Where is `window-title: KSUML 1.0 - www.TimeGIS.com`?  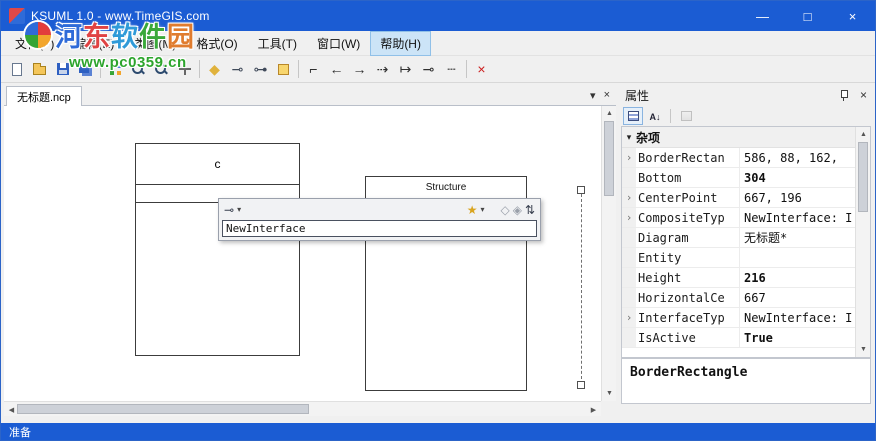 window-title: KSUML 1.0 - www.TimeGIS.com is located at coordinates (120, 16).